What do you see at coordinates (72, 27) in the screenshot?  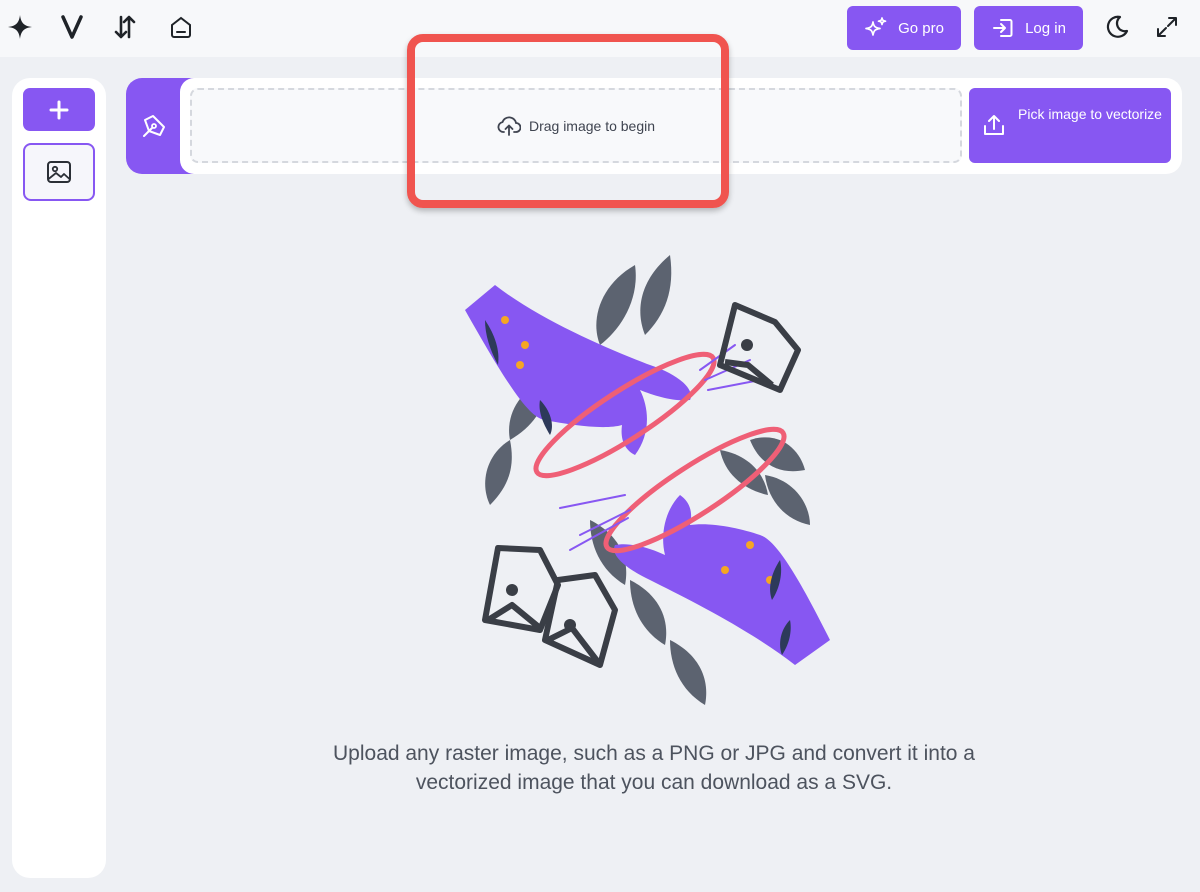 I see `v-logo-icon` at bounding box center [72, 27].